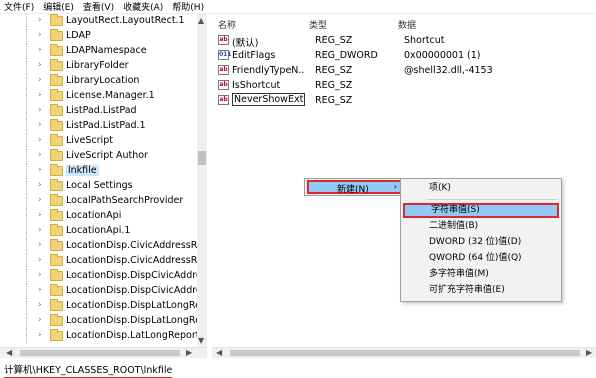 The height and width of the screenshot is (378, 596). I want to click on menu-item-binary-value: 二进制值(B), so click(481, 226).